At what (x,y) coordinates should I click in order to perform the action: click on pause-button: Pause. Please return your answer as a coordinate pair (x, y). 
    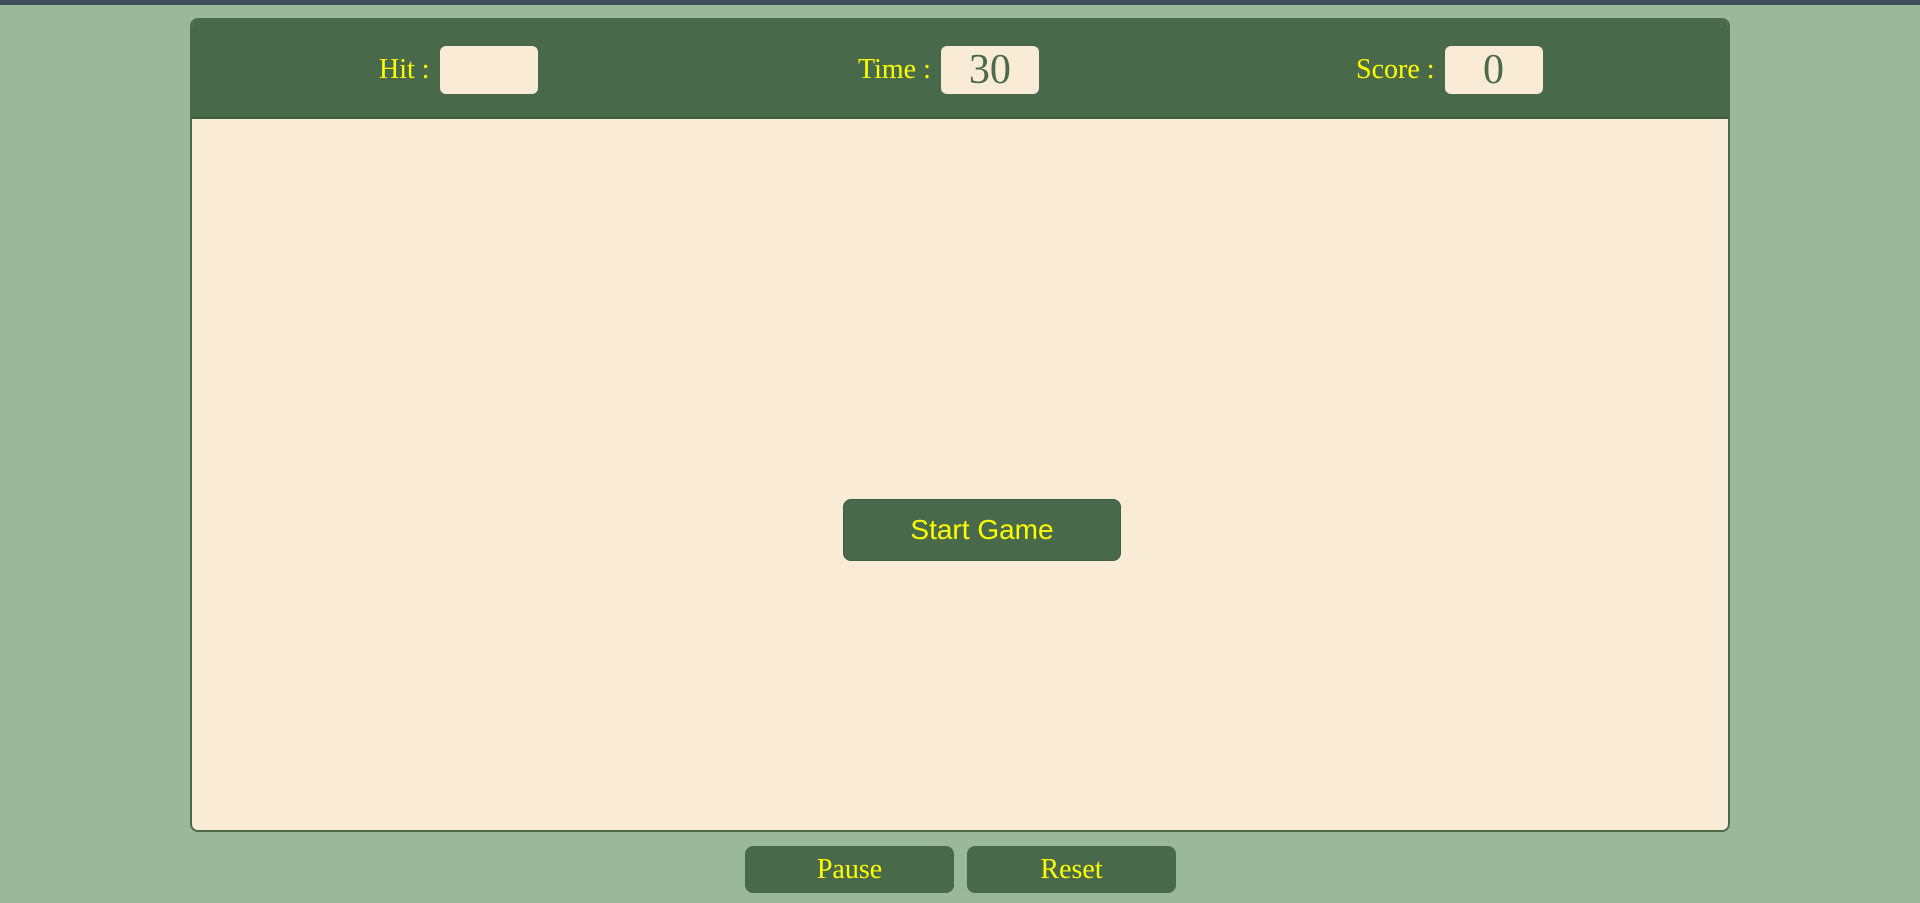
    Looking at the image, I should click on (849, 869).